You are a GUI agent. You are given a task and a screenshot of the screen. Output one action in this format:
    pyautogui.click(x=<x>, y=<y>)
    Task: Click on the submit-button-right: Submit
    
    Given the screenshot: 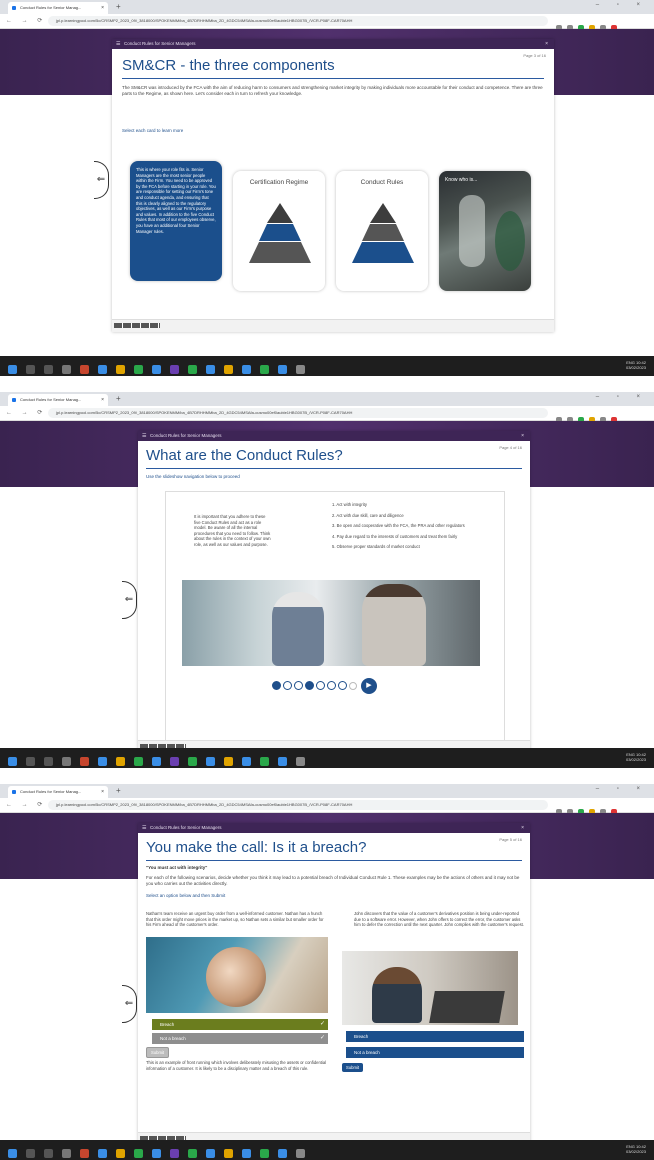 What is the action you would take?
    pyautogui.click(x=353, y=1067)
    